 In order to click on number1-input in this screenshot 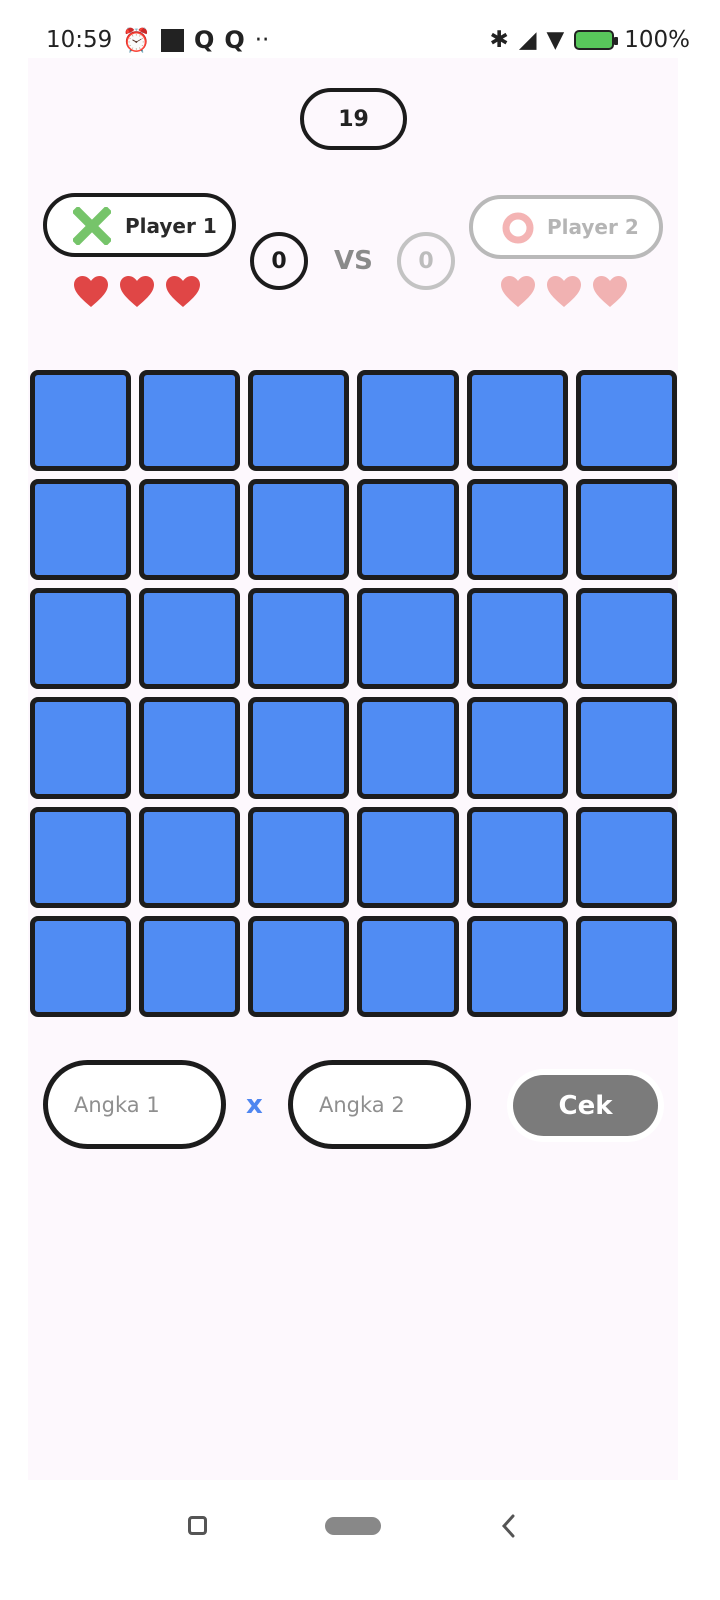, I will do `click(134, 1104)`.